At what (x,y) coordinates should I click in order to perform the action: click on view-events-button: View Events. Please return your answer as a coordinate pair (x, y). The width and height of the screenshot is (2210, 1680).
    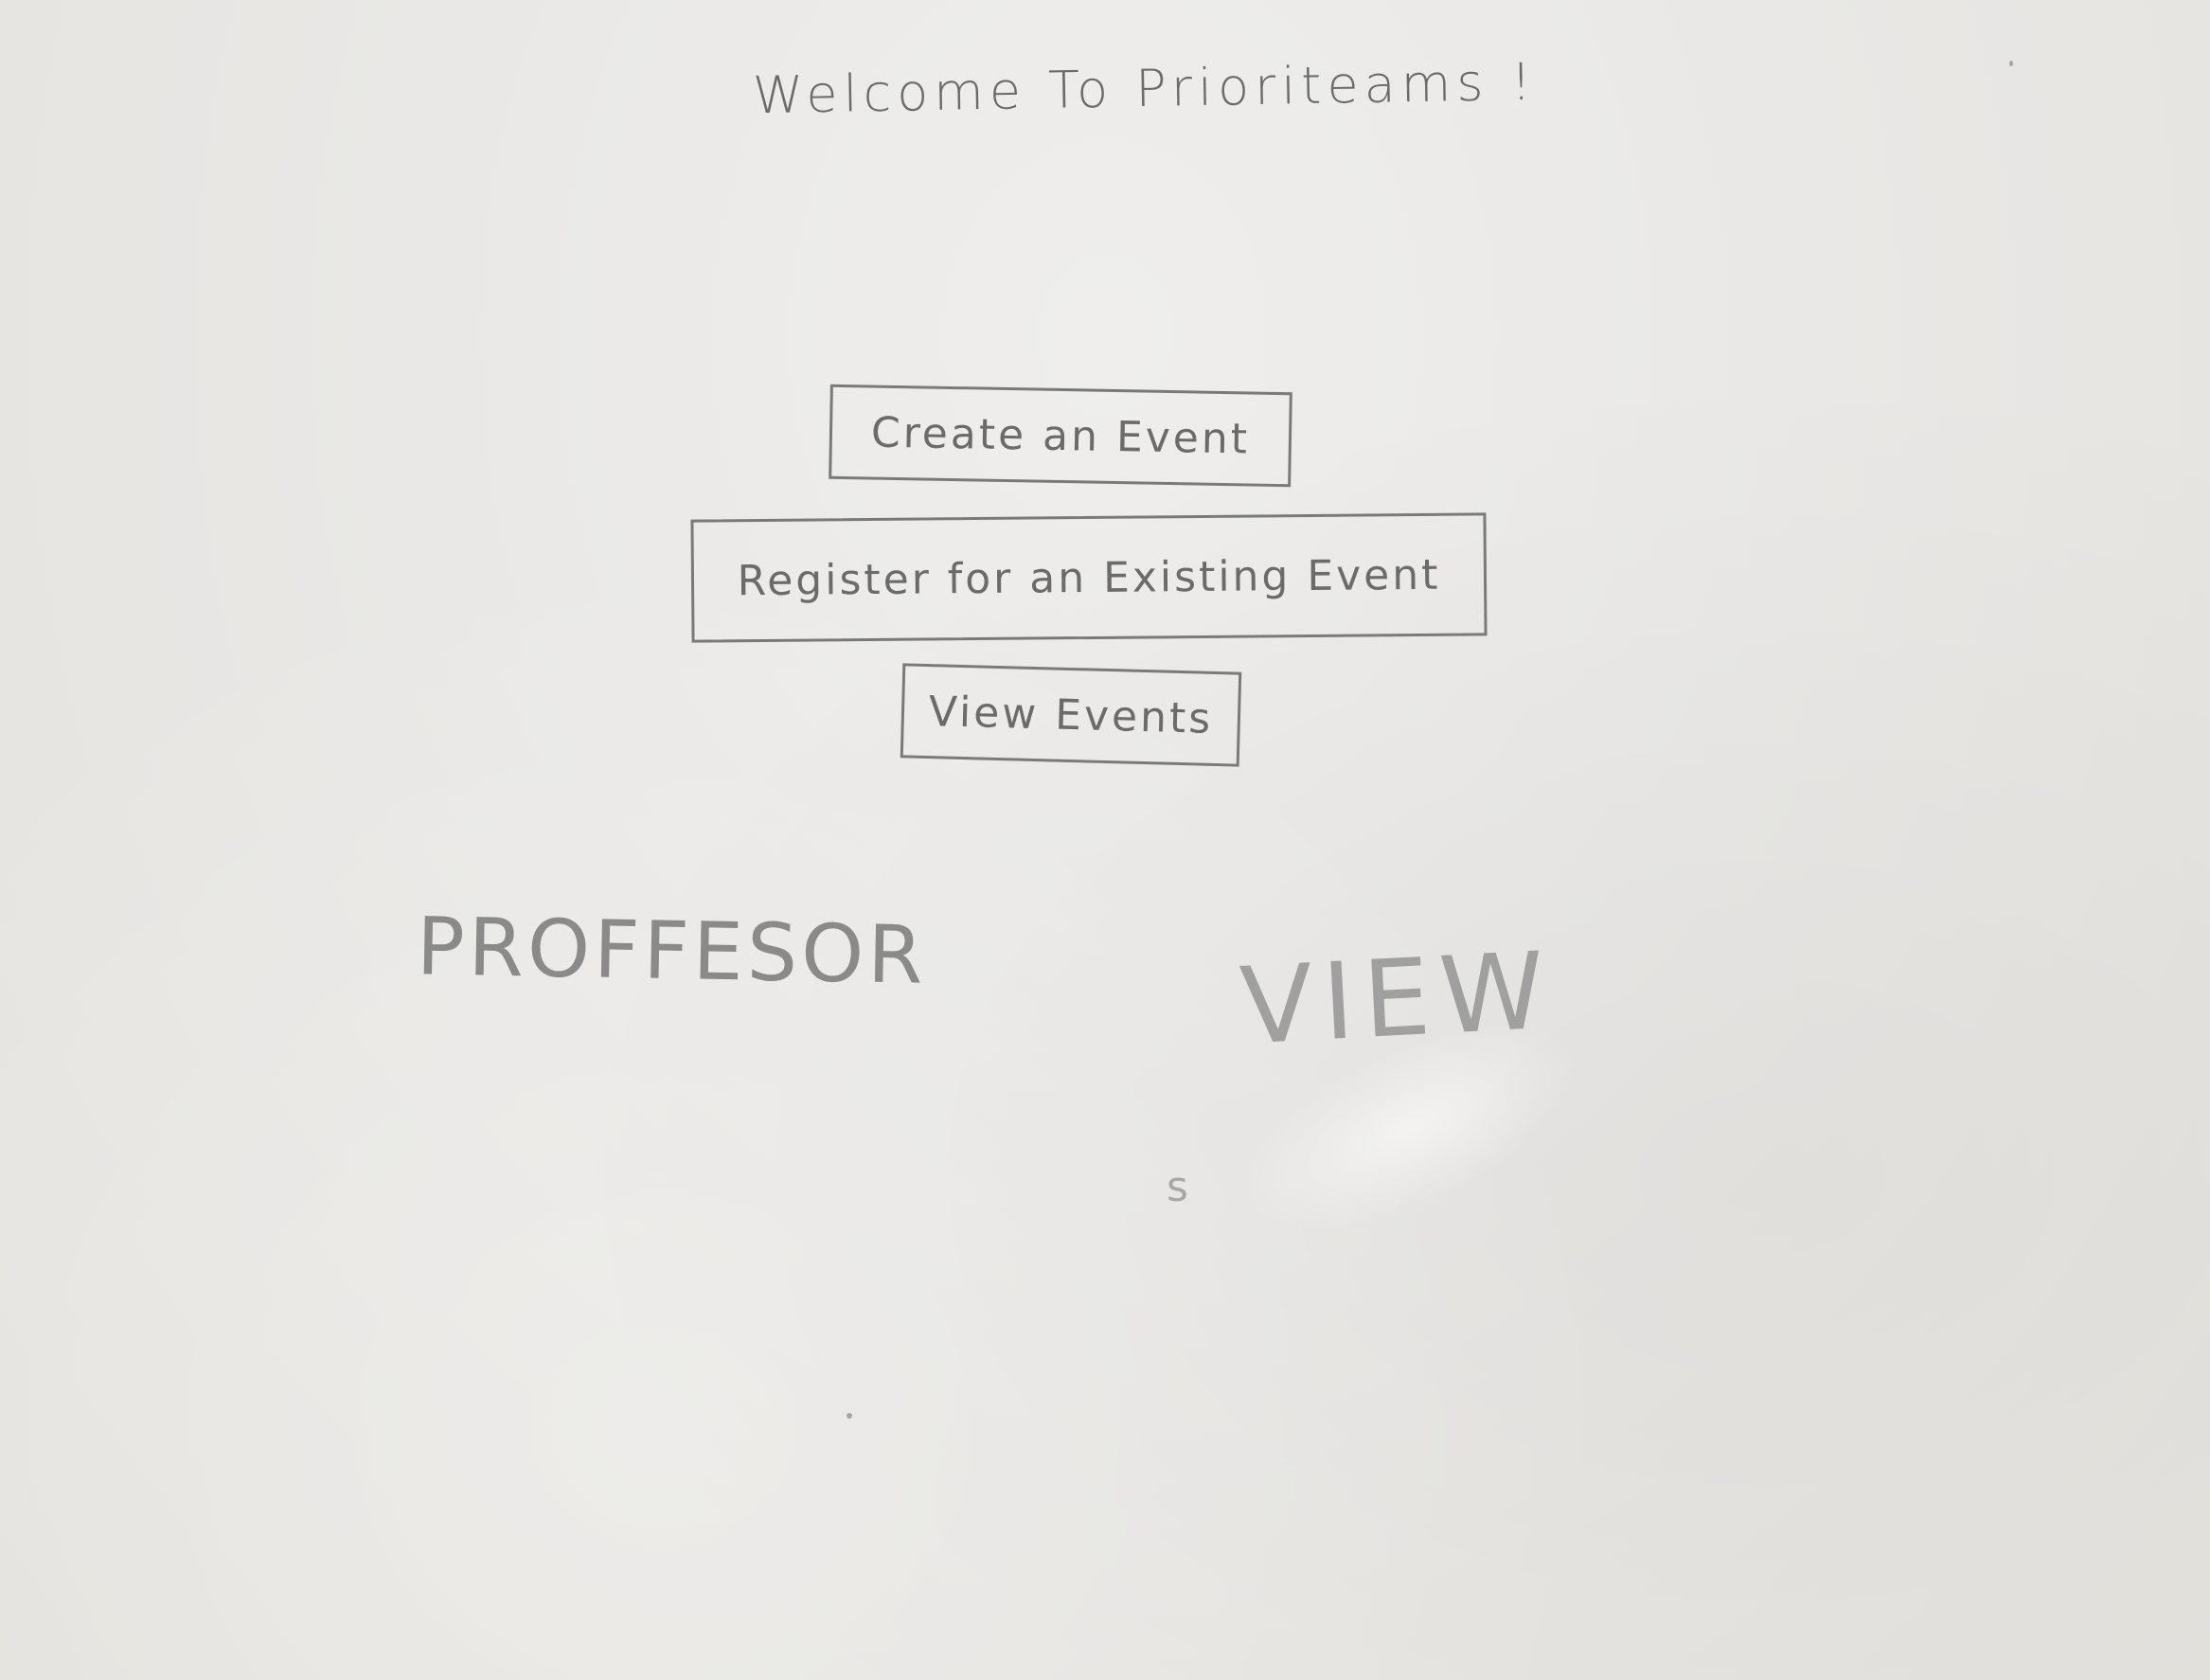
    Looking at the image, I should click on (1071, 715).